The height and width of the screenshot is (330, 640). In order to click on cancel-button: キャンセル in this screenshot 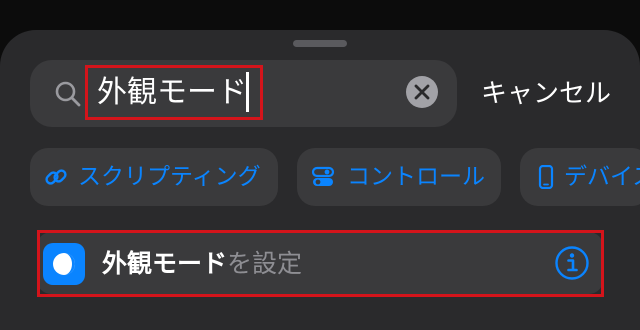, I will do `click(546, 94)`.